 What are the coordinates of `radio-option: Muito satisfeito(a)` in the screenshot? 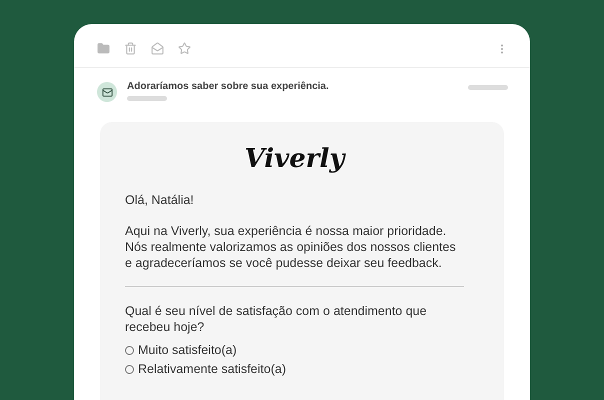 It's located at (294, 350).